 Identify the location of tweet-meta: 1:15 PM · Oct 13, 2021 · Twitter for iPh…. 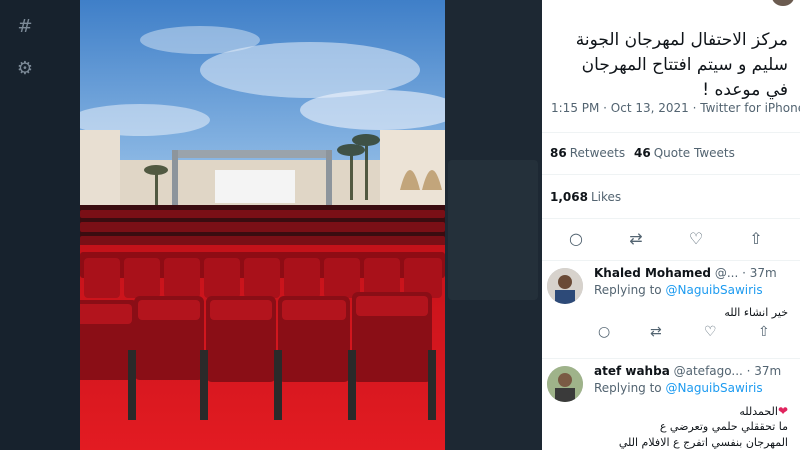
(675, 108).